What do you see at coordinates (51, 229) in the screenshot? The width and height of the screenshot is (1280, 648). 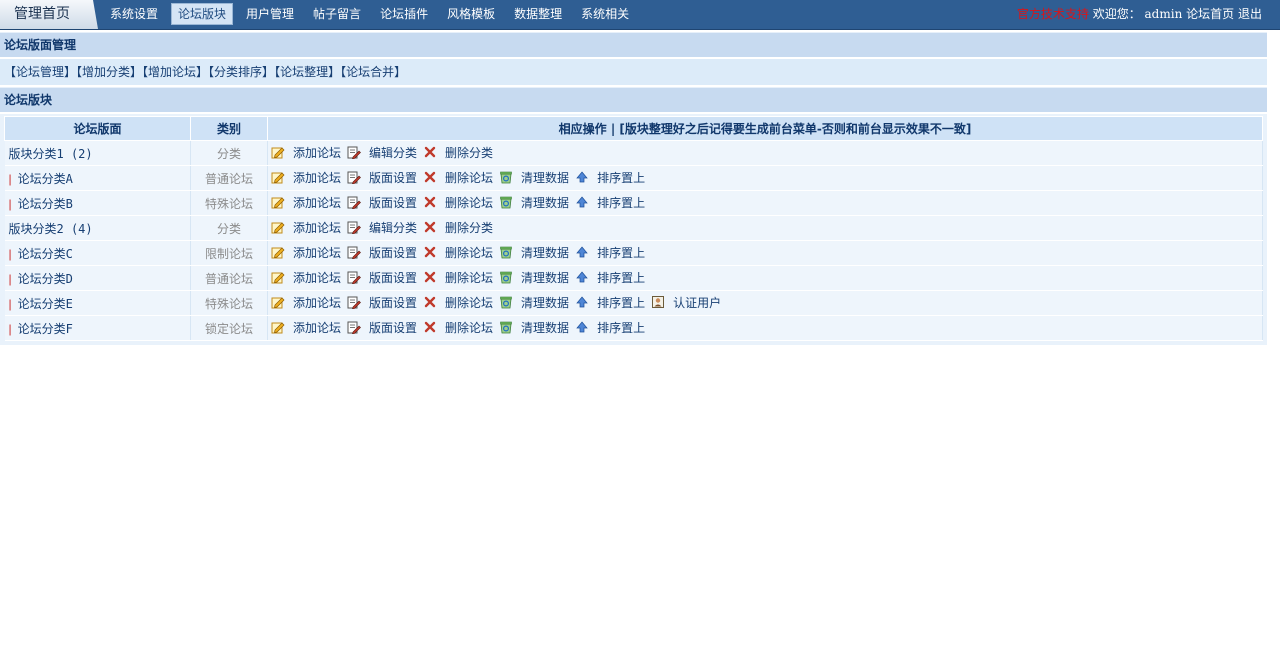 I see `forum-name: 版块分类2 (4)` at bounding box center [51, 229].